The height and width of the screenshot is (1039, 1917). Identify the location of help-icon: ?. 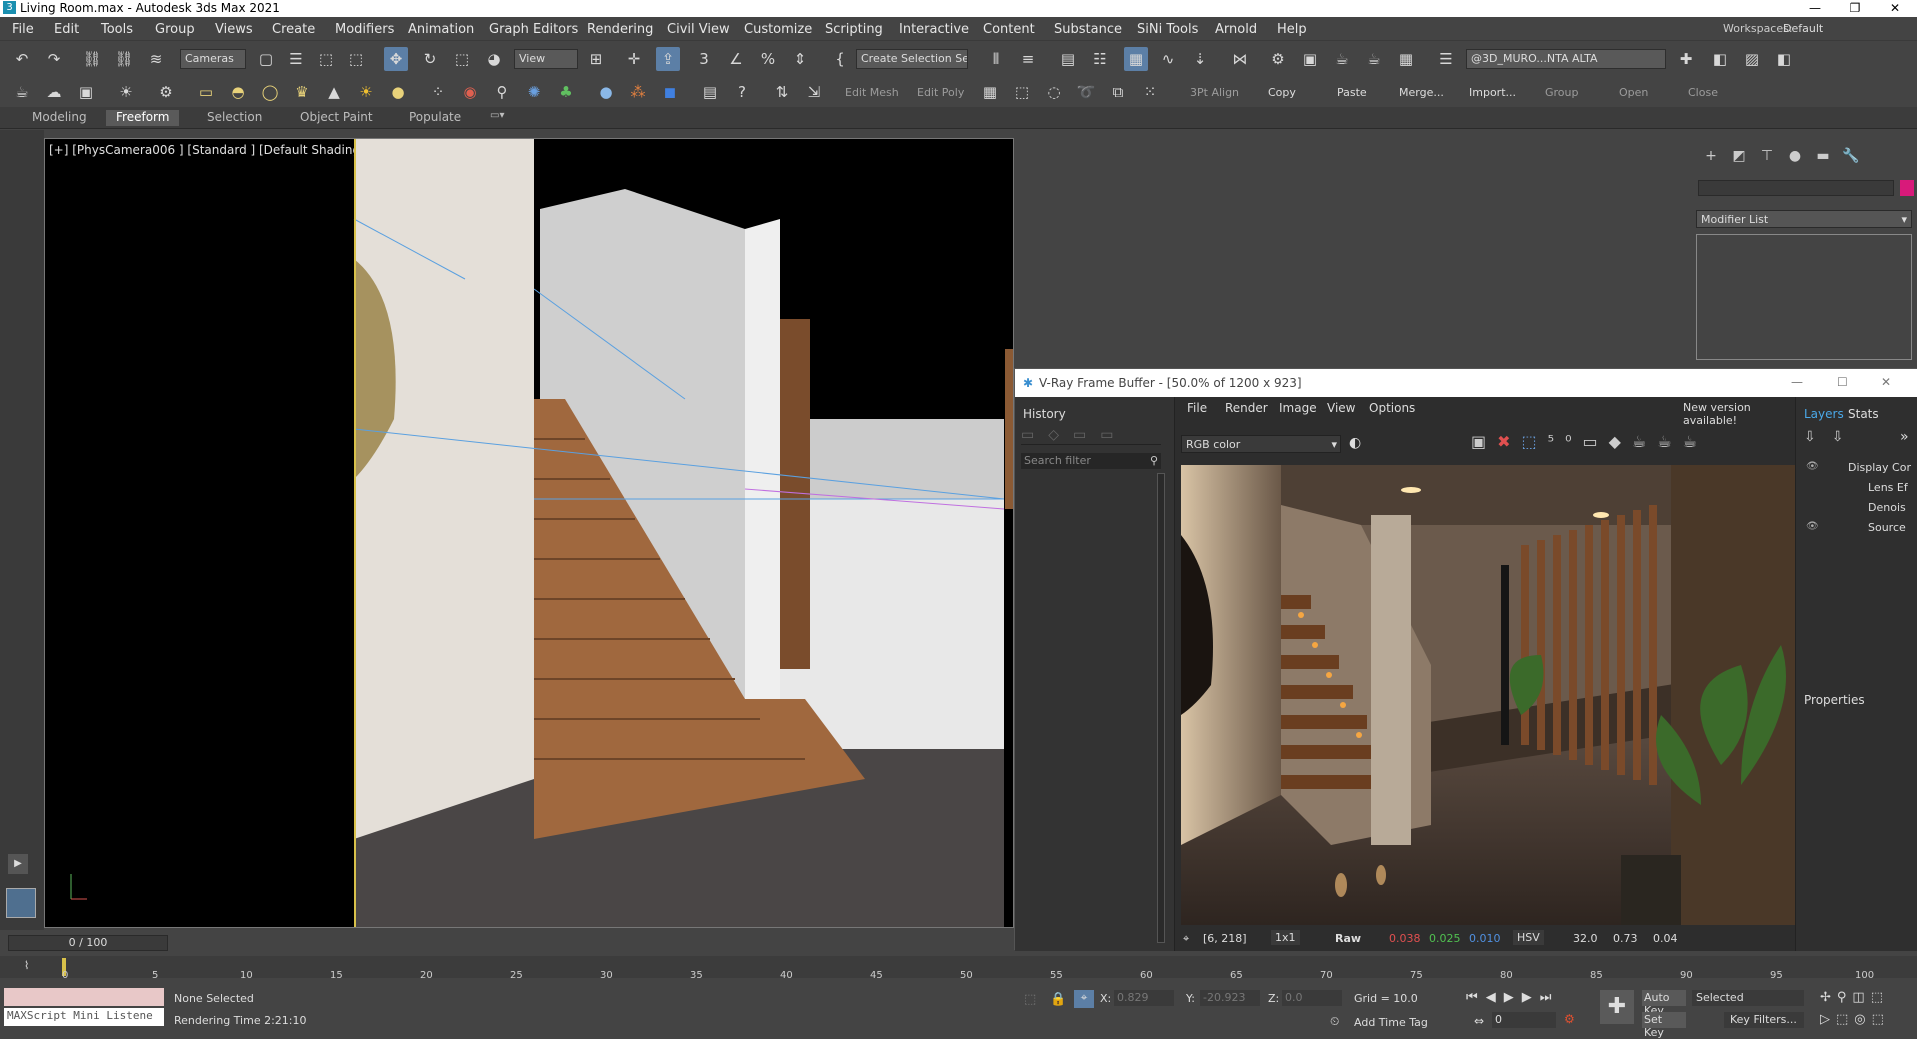
(742, 92).